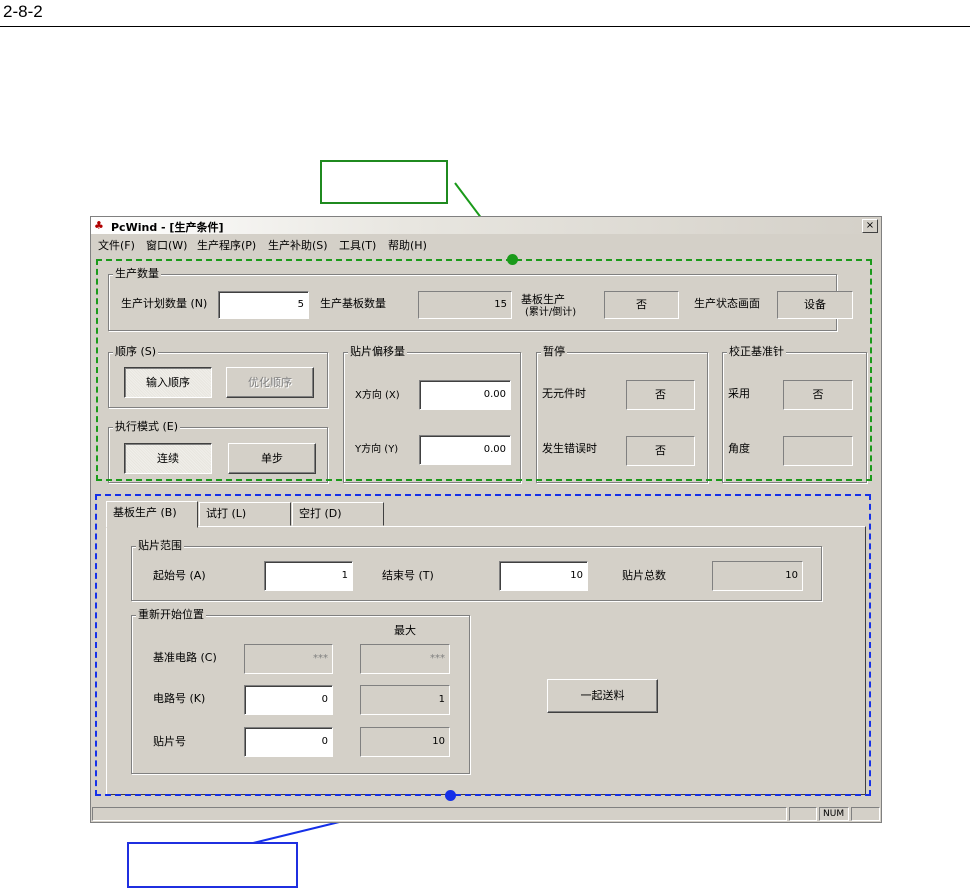 This screenshot has height=889, width=970. Describe the element at coordinates (803, 814) in the screenshot. I see `status-caps-pane` at that location.